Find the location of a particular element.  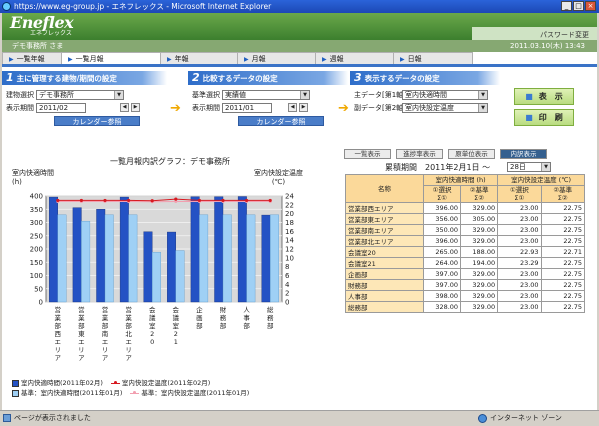

tab-weekly: ▶ 週報 is located at coordinates (354, 58).